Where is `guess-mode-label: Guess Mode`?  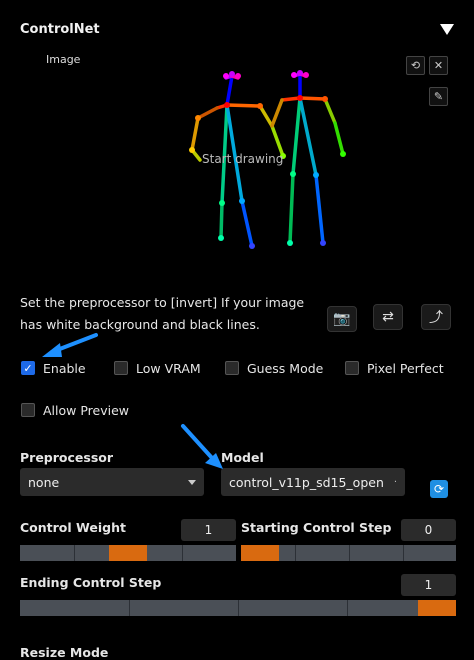 guess-mode-label: Guess Mode is located at coordinates (285, 368).